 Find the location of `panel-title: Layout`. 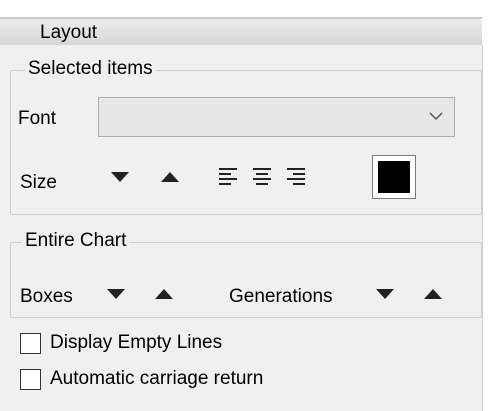

panel-title: Layout is located at coordinates (69, 32).